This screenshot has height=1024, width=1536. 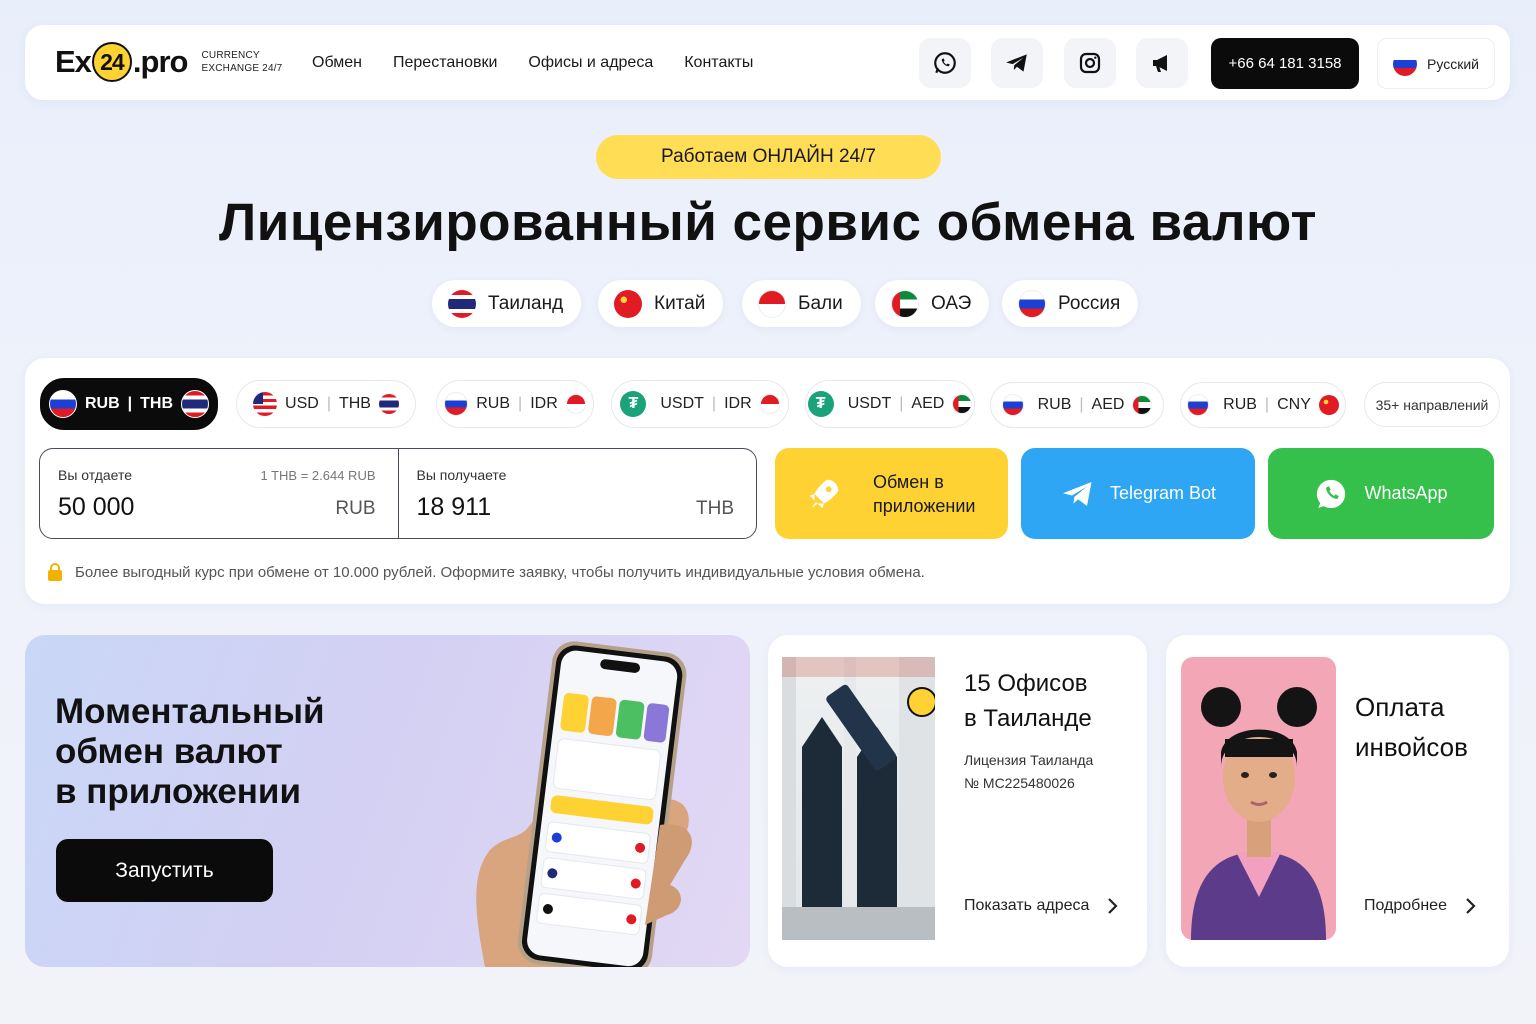 I want to click on logo-text-left: Ex, so click(x=73, y=61).